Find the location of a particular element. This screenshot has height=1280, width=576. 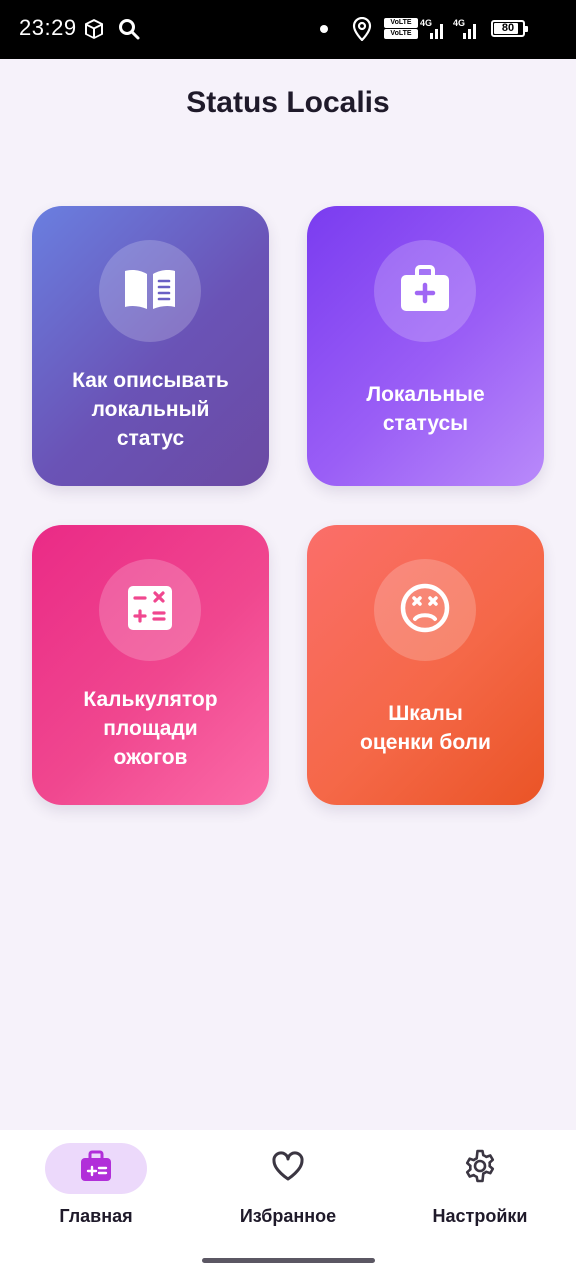

nav-item-favorites: Избранное is located at coordinates (288, 1185).